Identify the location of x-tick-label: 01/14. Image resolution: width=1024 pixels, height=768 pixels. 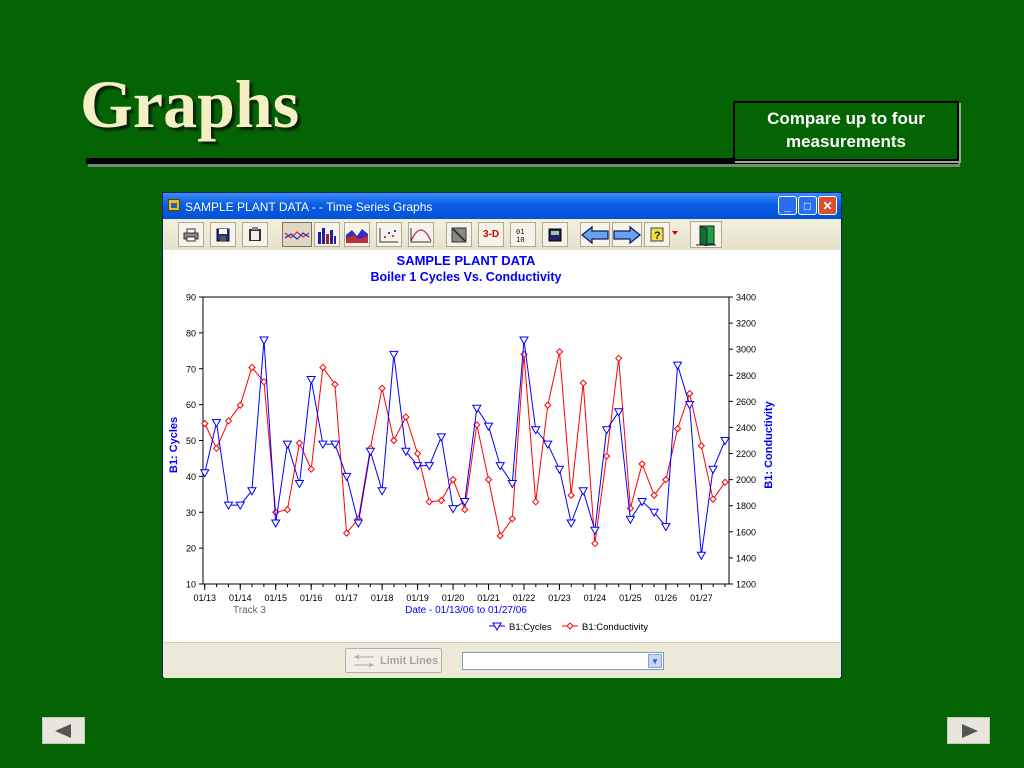
(240, 598).